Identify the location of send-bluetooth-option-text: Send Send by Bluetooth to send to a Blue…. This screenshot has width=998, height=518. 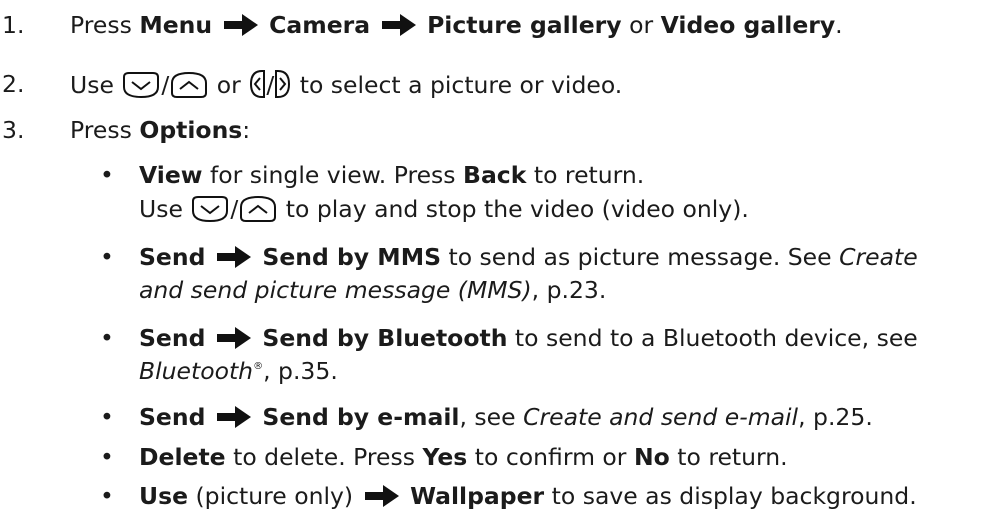
(528, 338).